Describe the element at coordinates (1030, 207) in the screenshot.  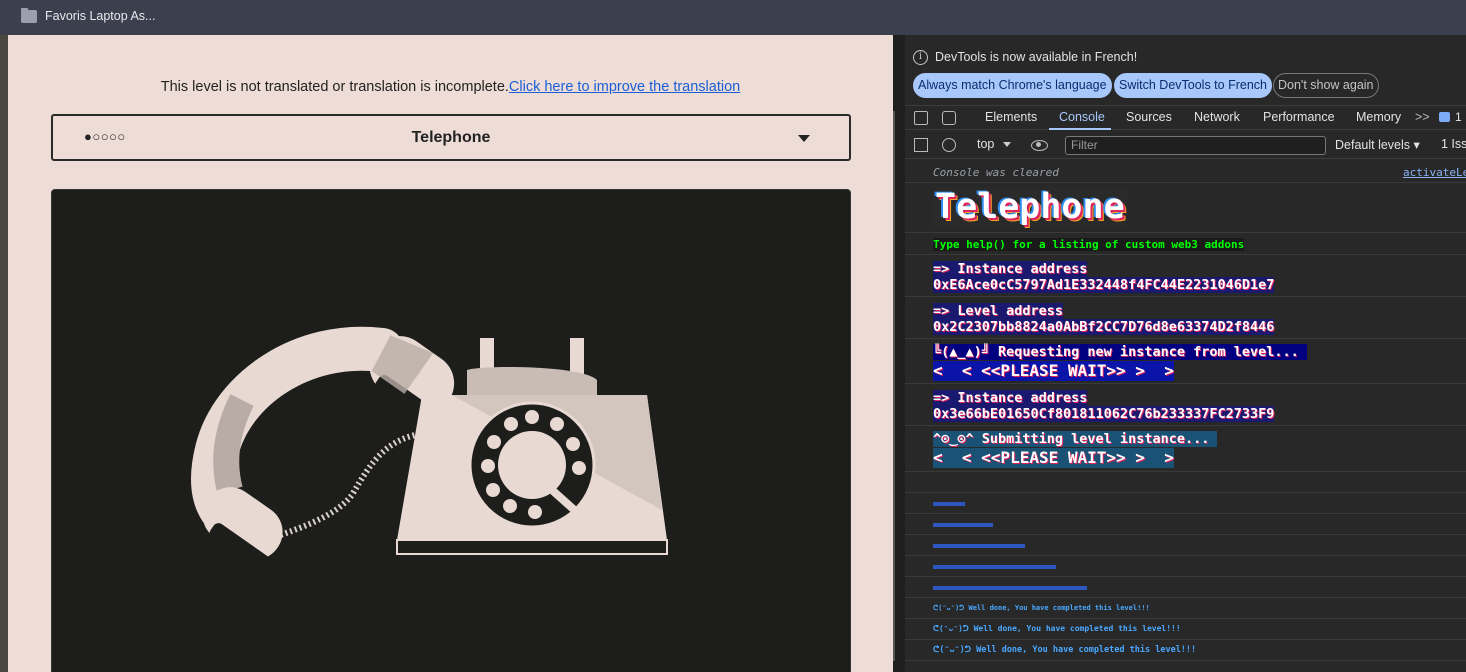
I see `level-title-banner: Telephone` at that location.